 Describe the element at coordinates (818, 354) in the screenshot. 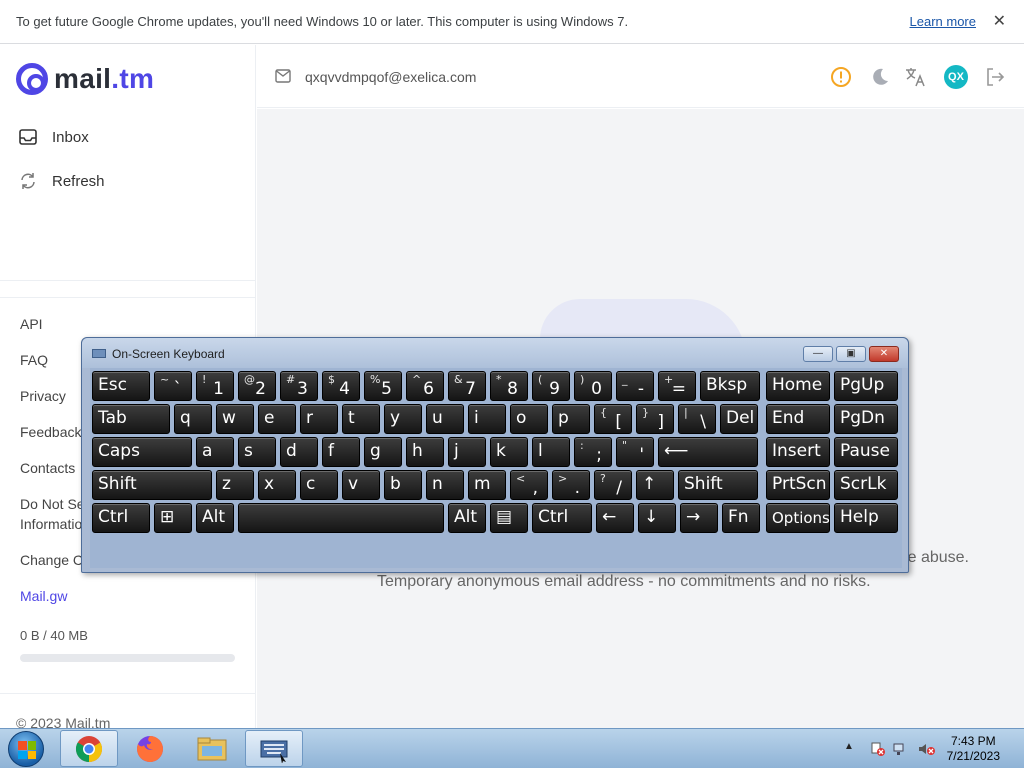

I see `minimize-button: —` at that location.